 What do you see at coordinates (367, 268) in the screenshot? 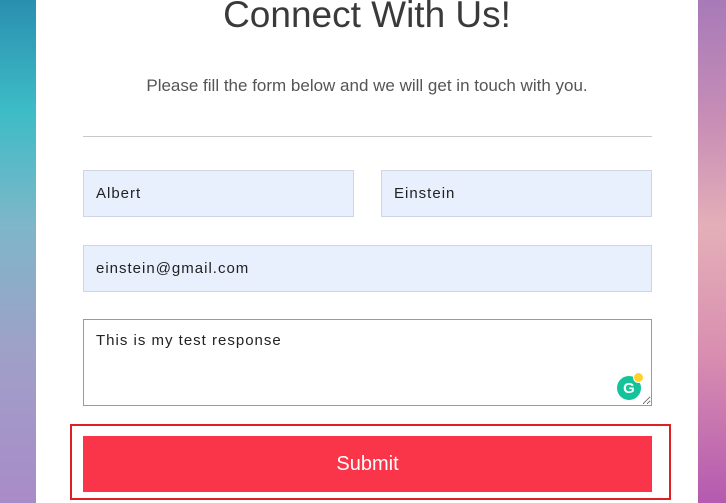
I see `email-input` at bounding box center [367, 268].